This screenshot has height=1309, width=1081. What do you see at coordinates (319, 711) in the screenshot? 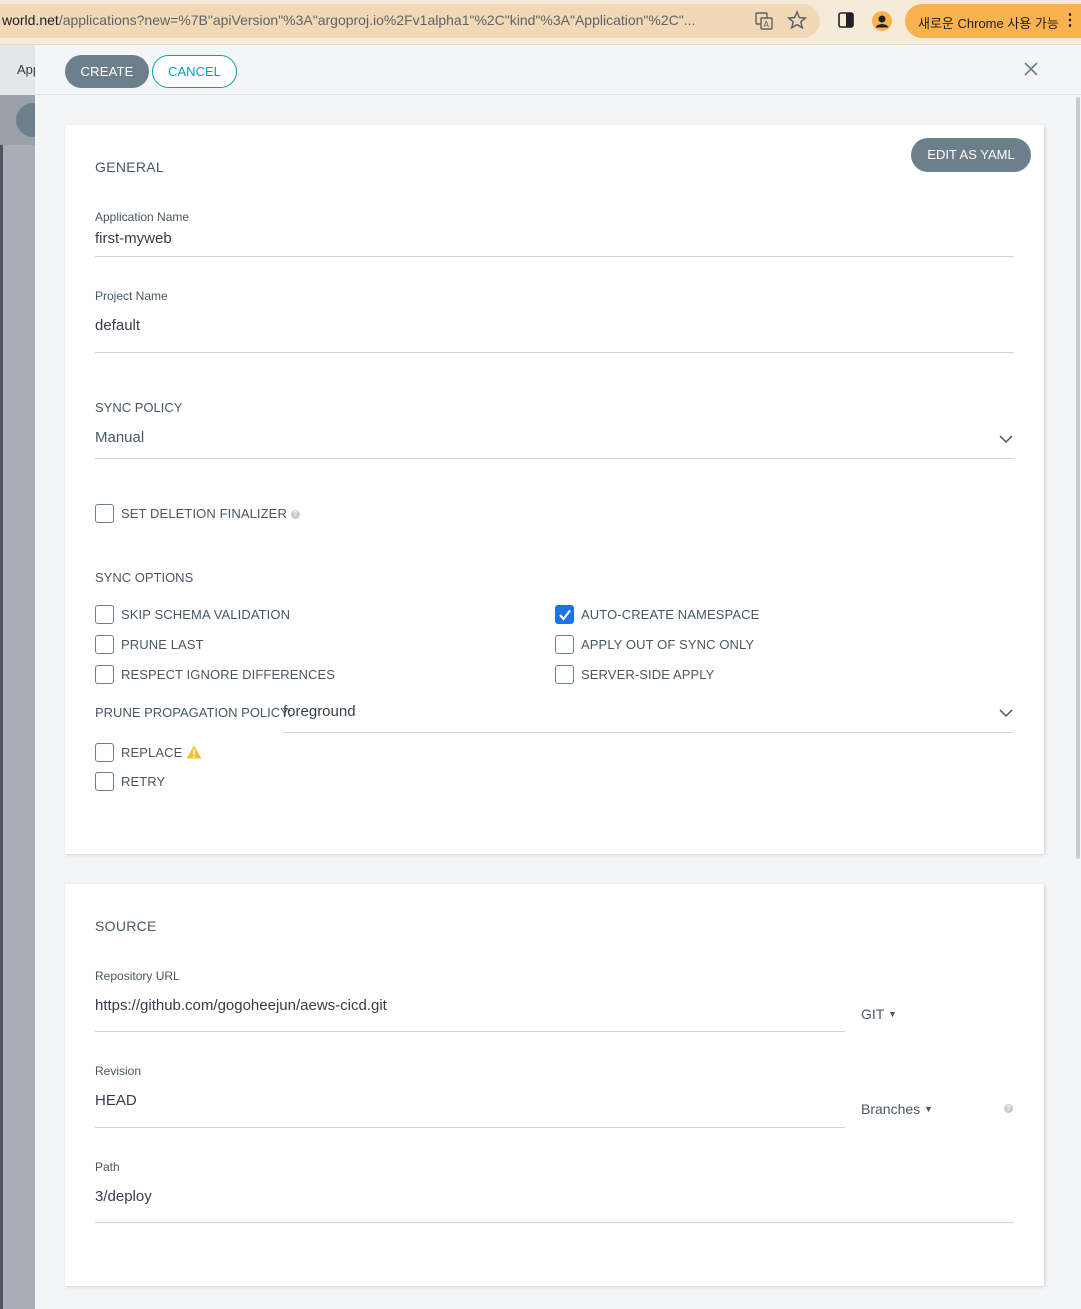
I see `prune-propagation-policy-select: foreground` at bounding box center [319, 711].